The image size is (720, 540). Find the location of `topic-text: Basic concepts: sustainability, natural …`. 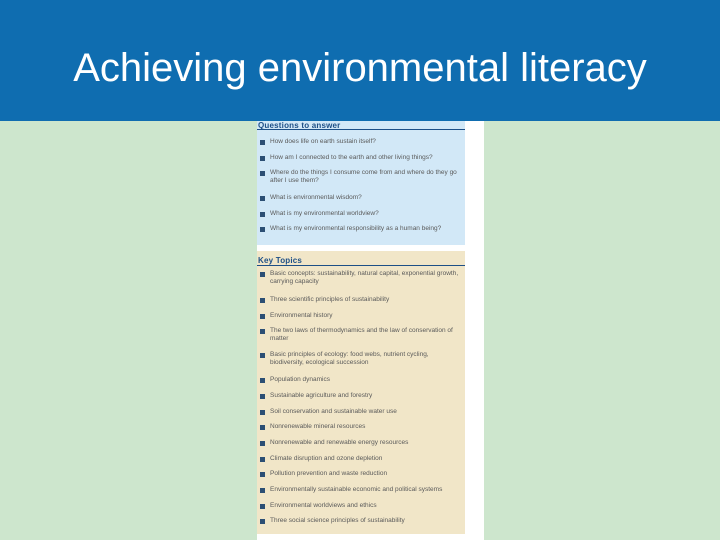

topic-text: Basic concepts: sustainability, natural … is located at coordinates (364, 277).